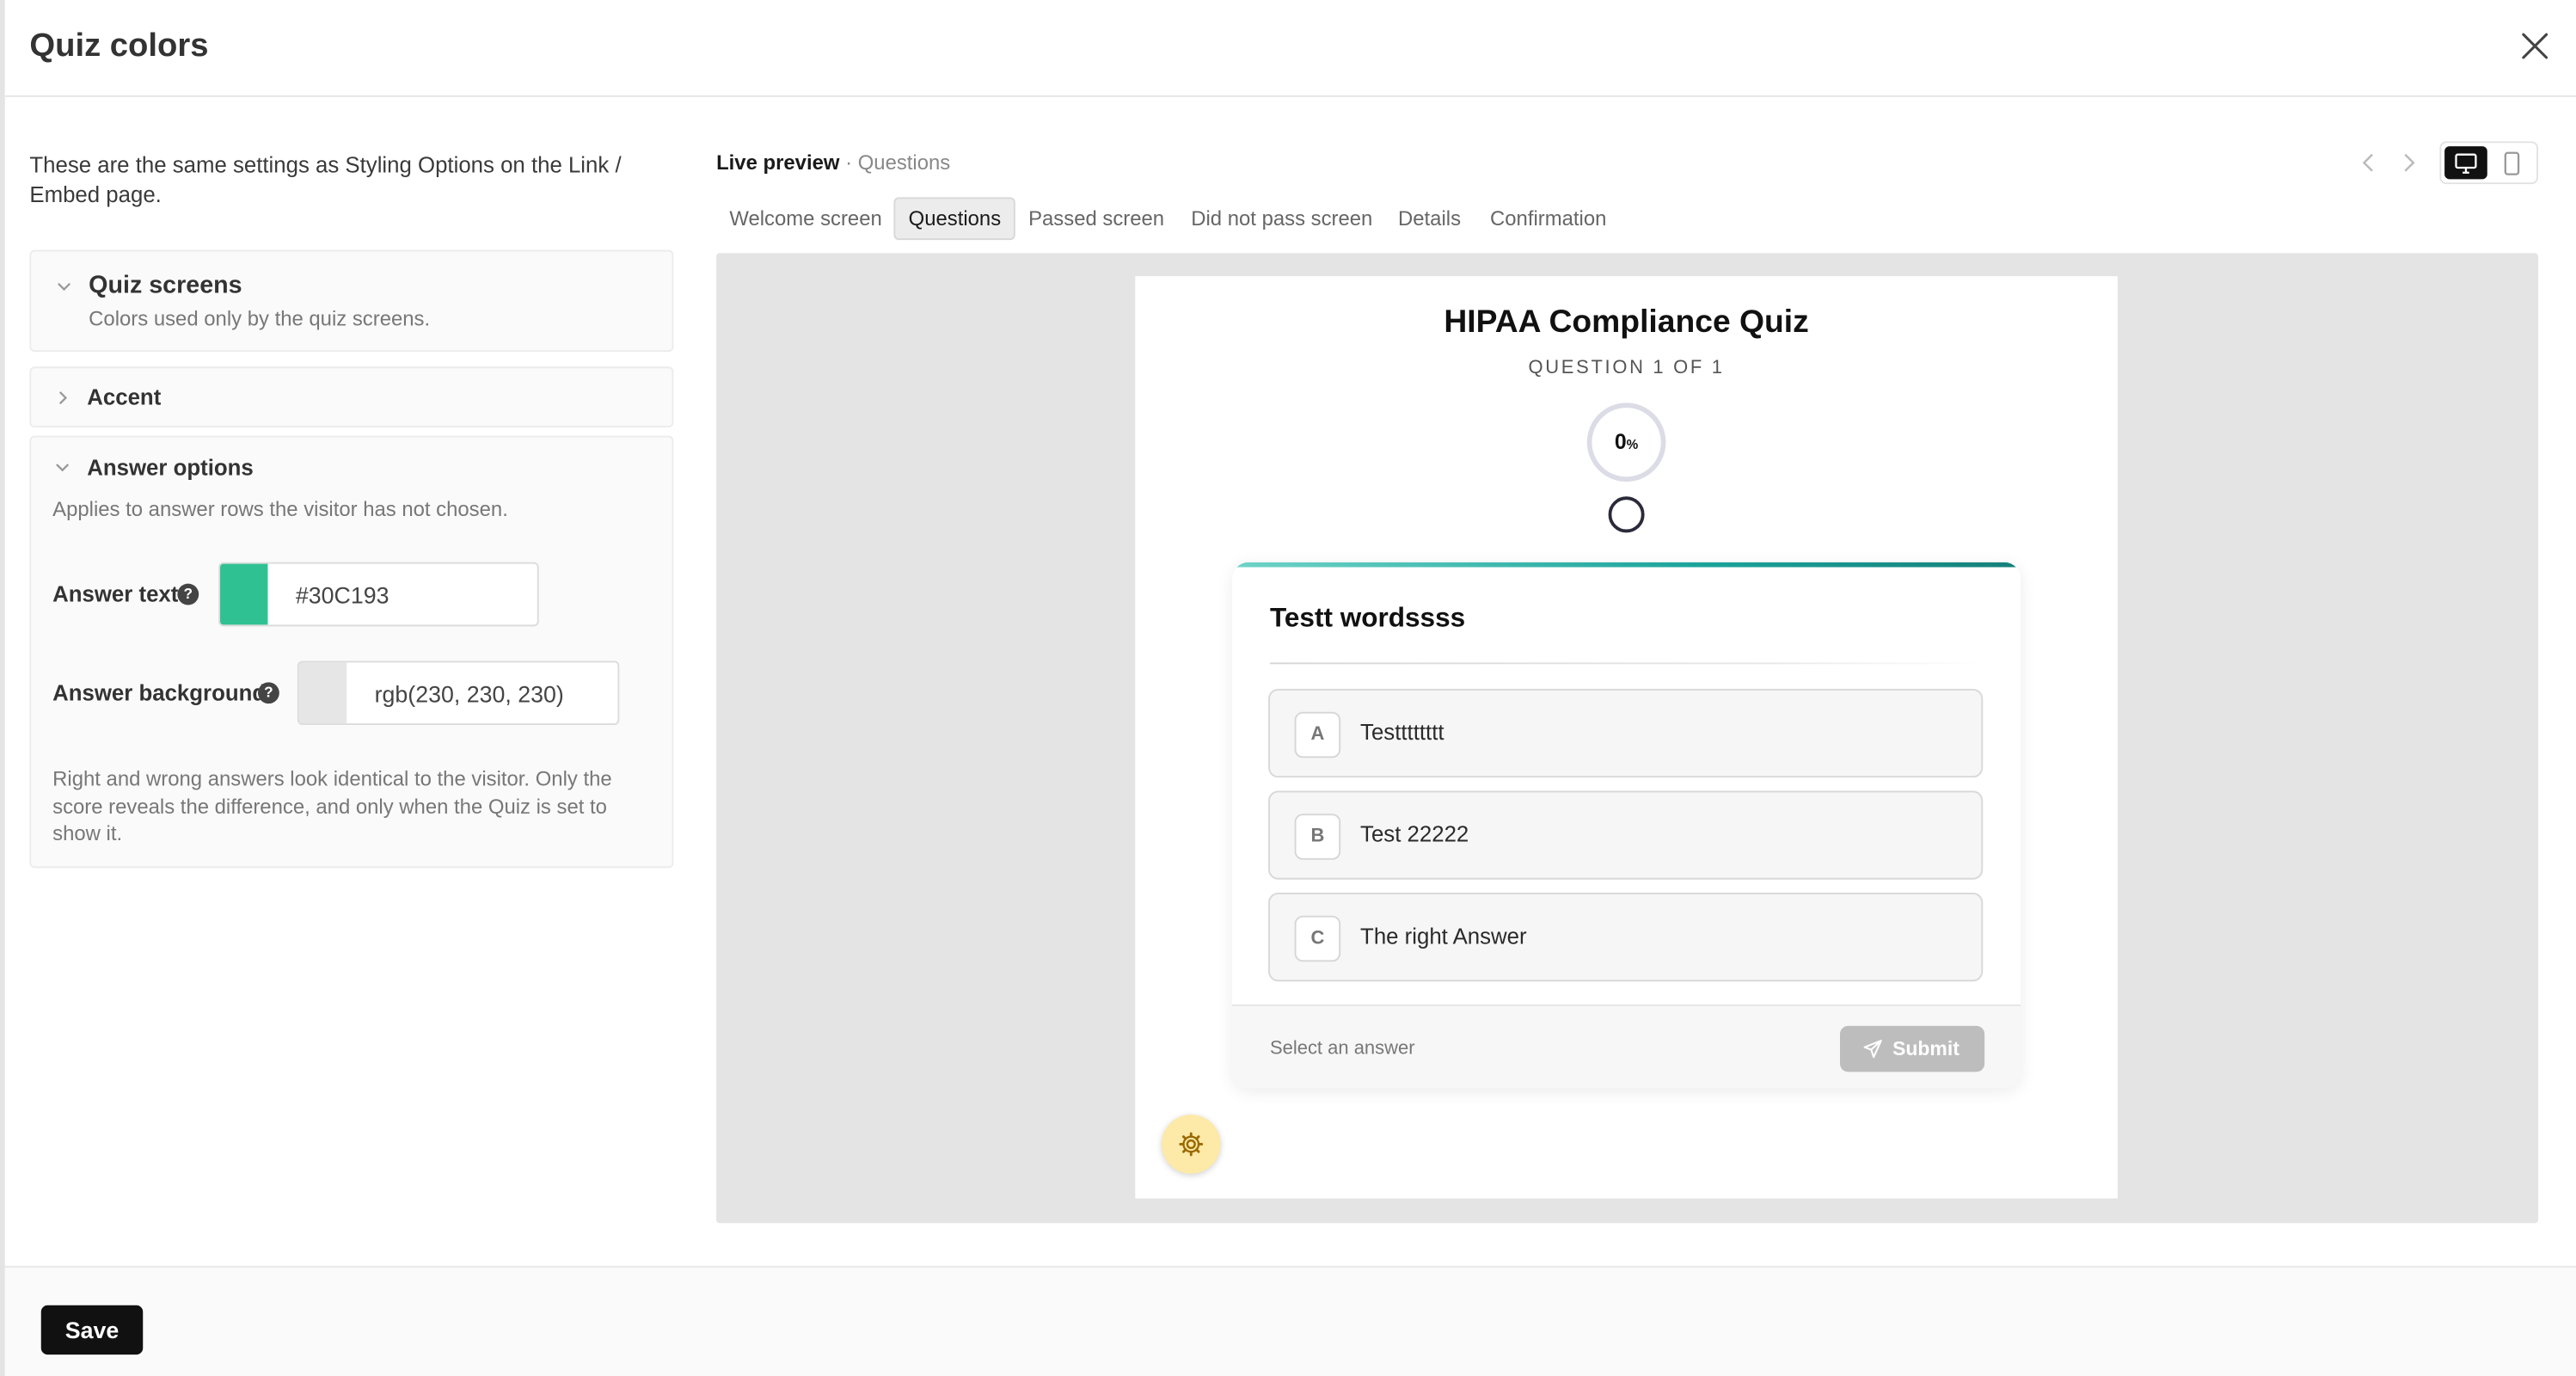 The image size is (2576, 1376). Describe the element at coordinates (1430, 218) in the screenshot. I see `tab-details: Details` at that location.